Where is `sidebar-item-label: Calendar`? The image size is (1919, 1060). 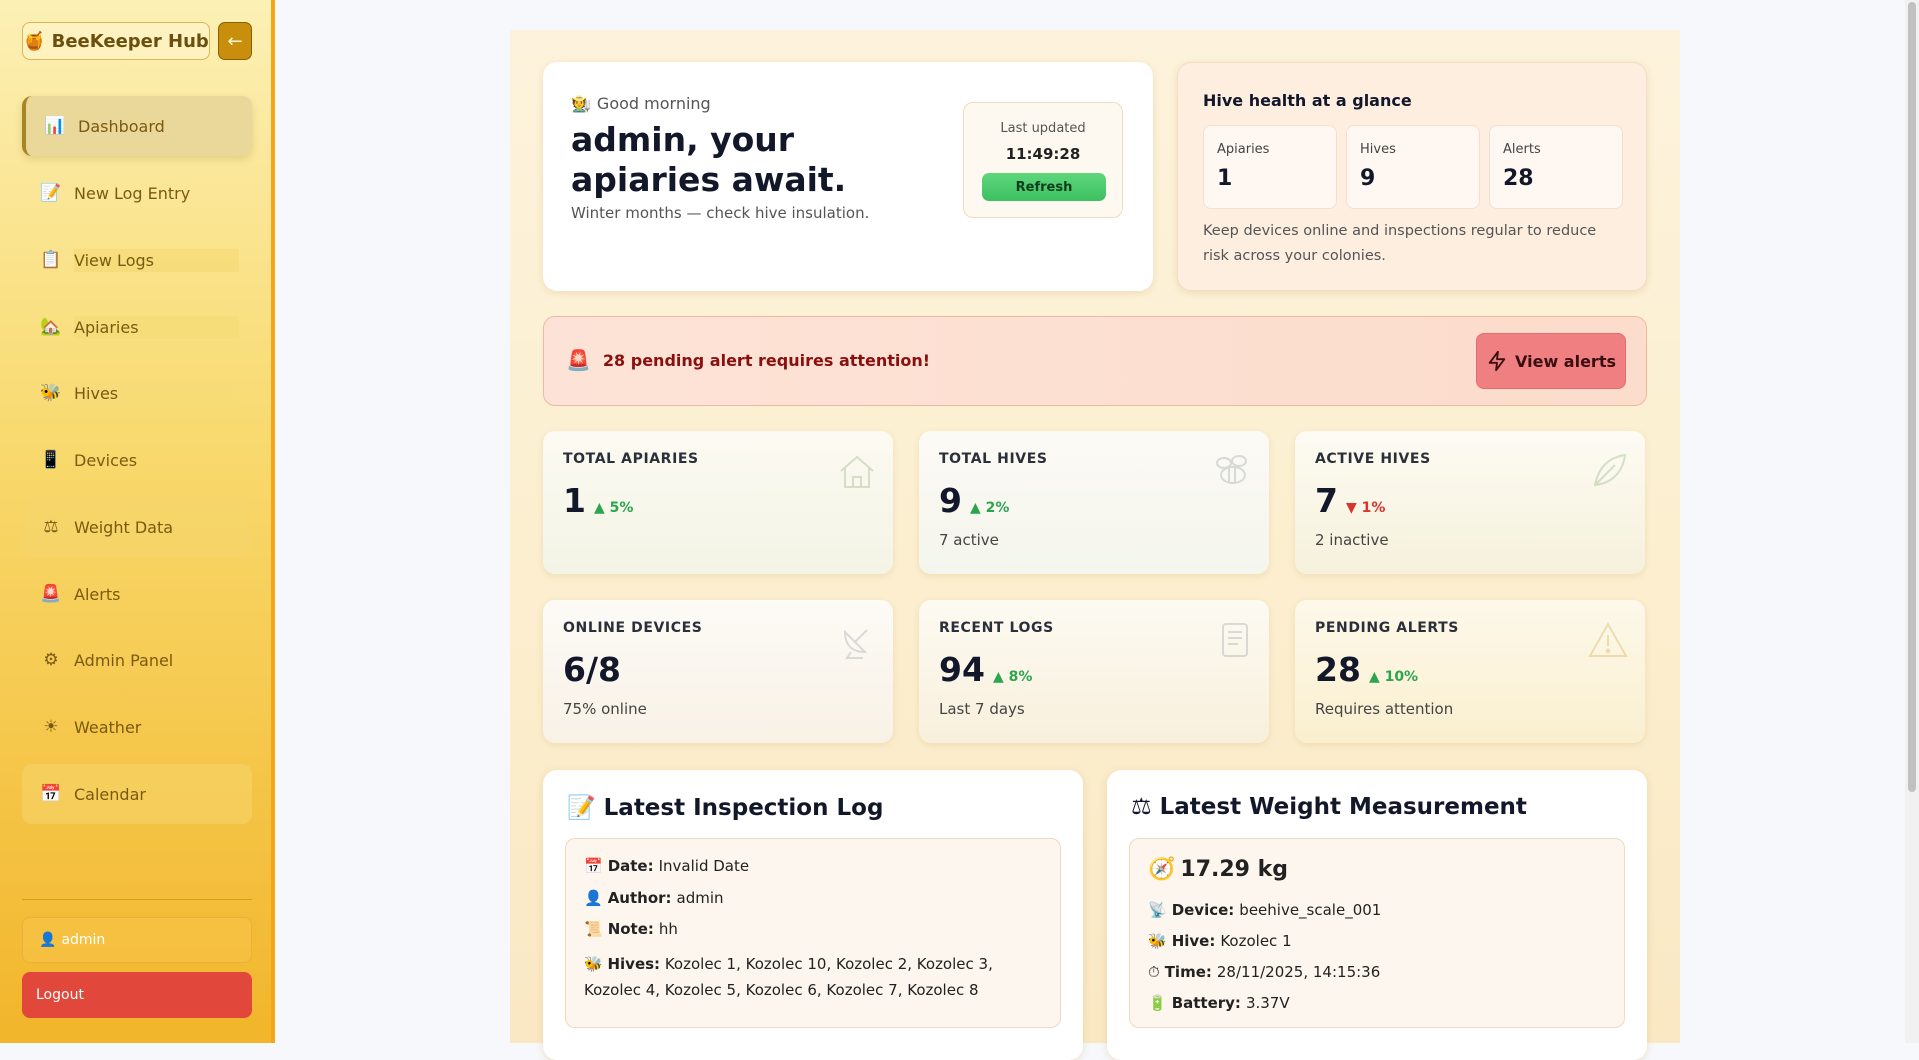 sidebar-item-label: Calendar is located at coordinates (110, 794).